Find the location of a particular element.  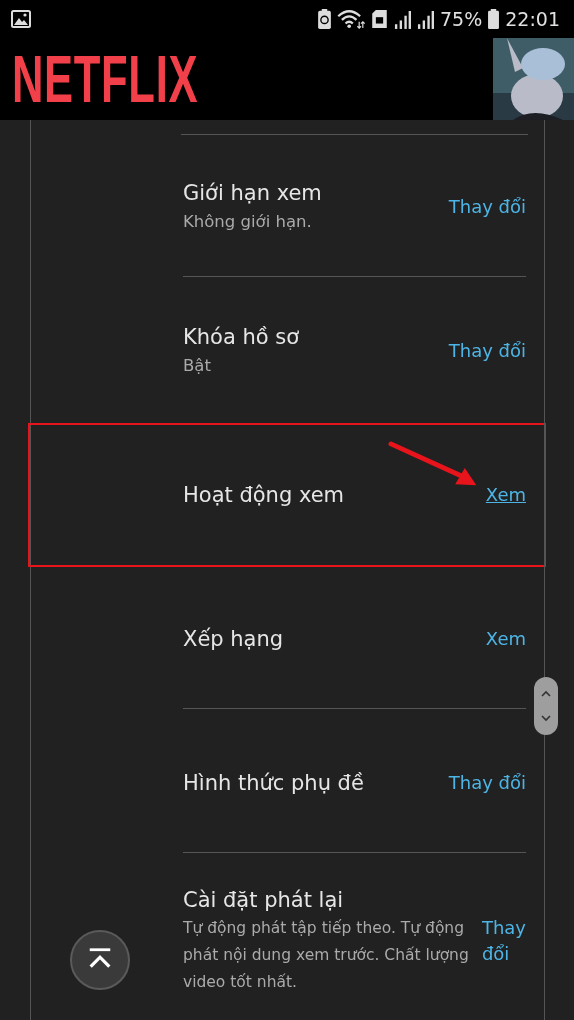

setting-title: Hoạt động xem is located at coordinates (264, 495).